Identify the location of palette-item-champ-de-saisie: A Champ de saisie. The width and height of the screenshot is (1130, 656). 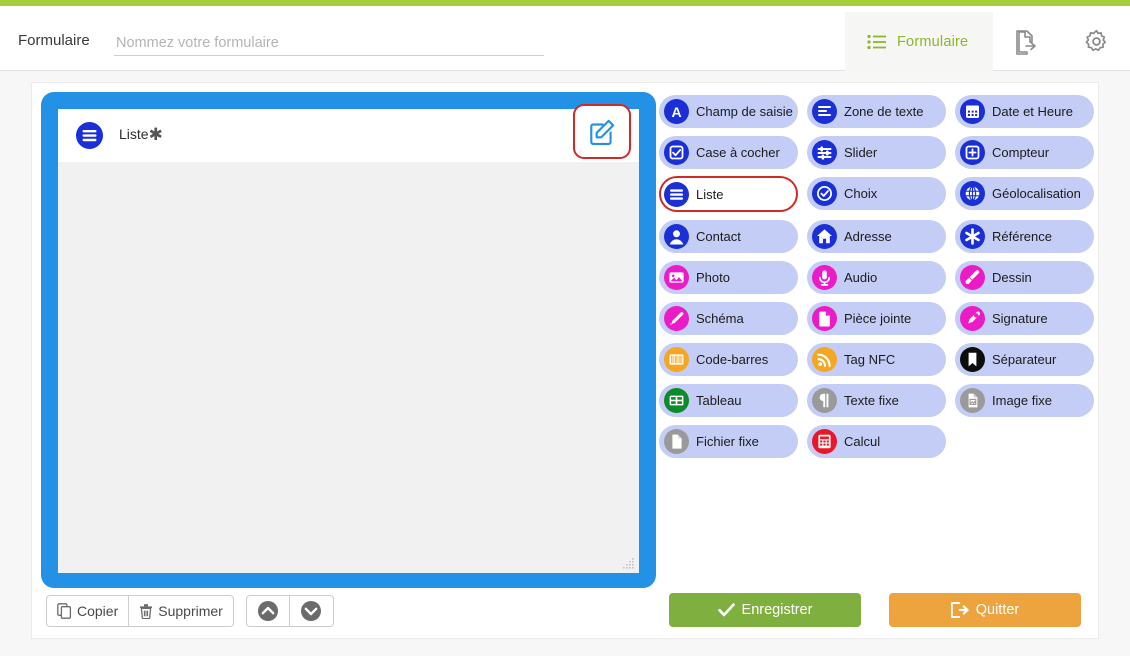
(728, 111).